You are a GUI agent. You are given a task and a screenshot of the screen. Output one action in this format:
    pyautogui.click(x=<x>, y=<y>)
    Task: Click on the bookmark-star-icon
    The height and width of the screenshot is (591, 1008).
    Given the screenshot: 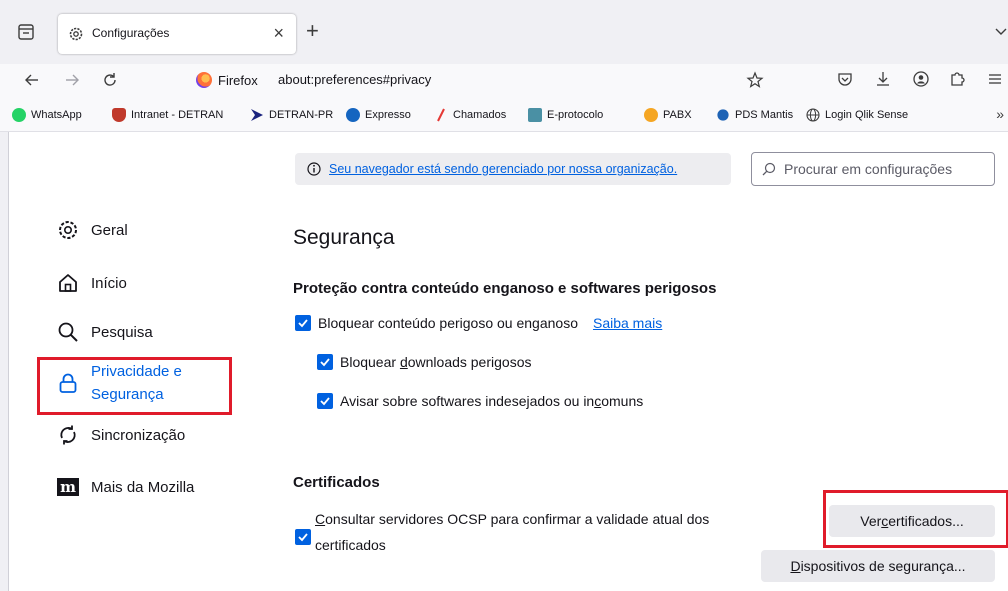 What is the action you would take?
    pyautogui.click(x=755, y=80)
    